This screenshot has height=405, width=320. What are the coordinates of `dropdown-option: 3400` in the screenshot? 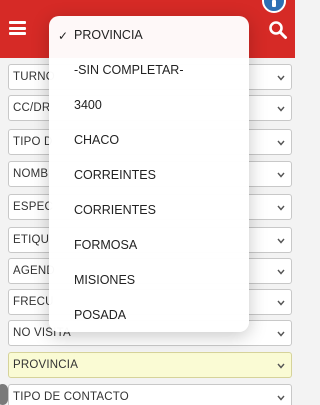 It's located at (149, 105).